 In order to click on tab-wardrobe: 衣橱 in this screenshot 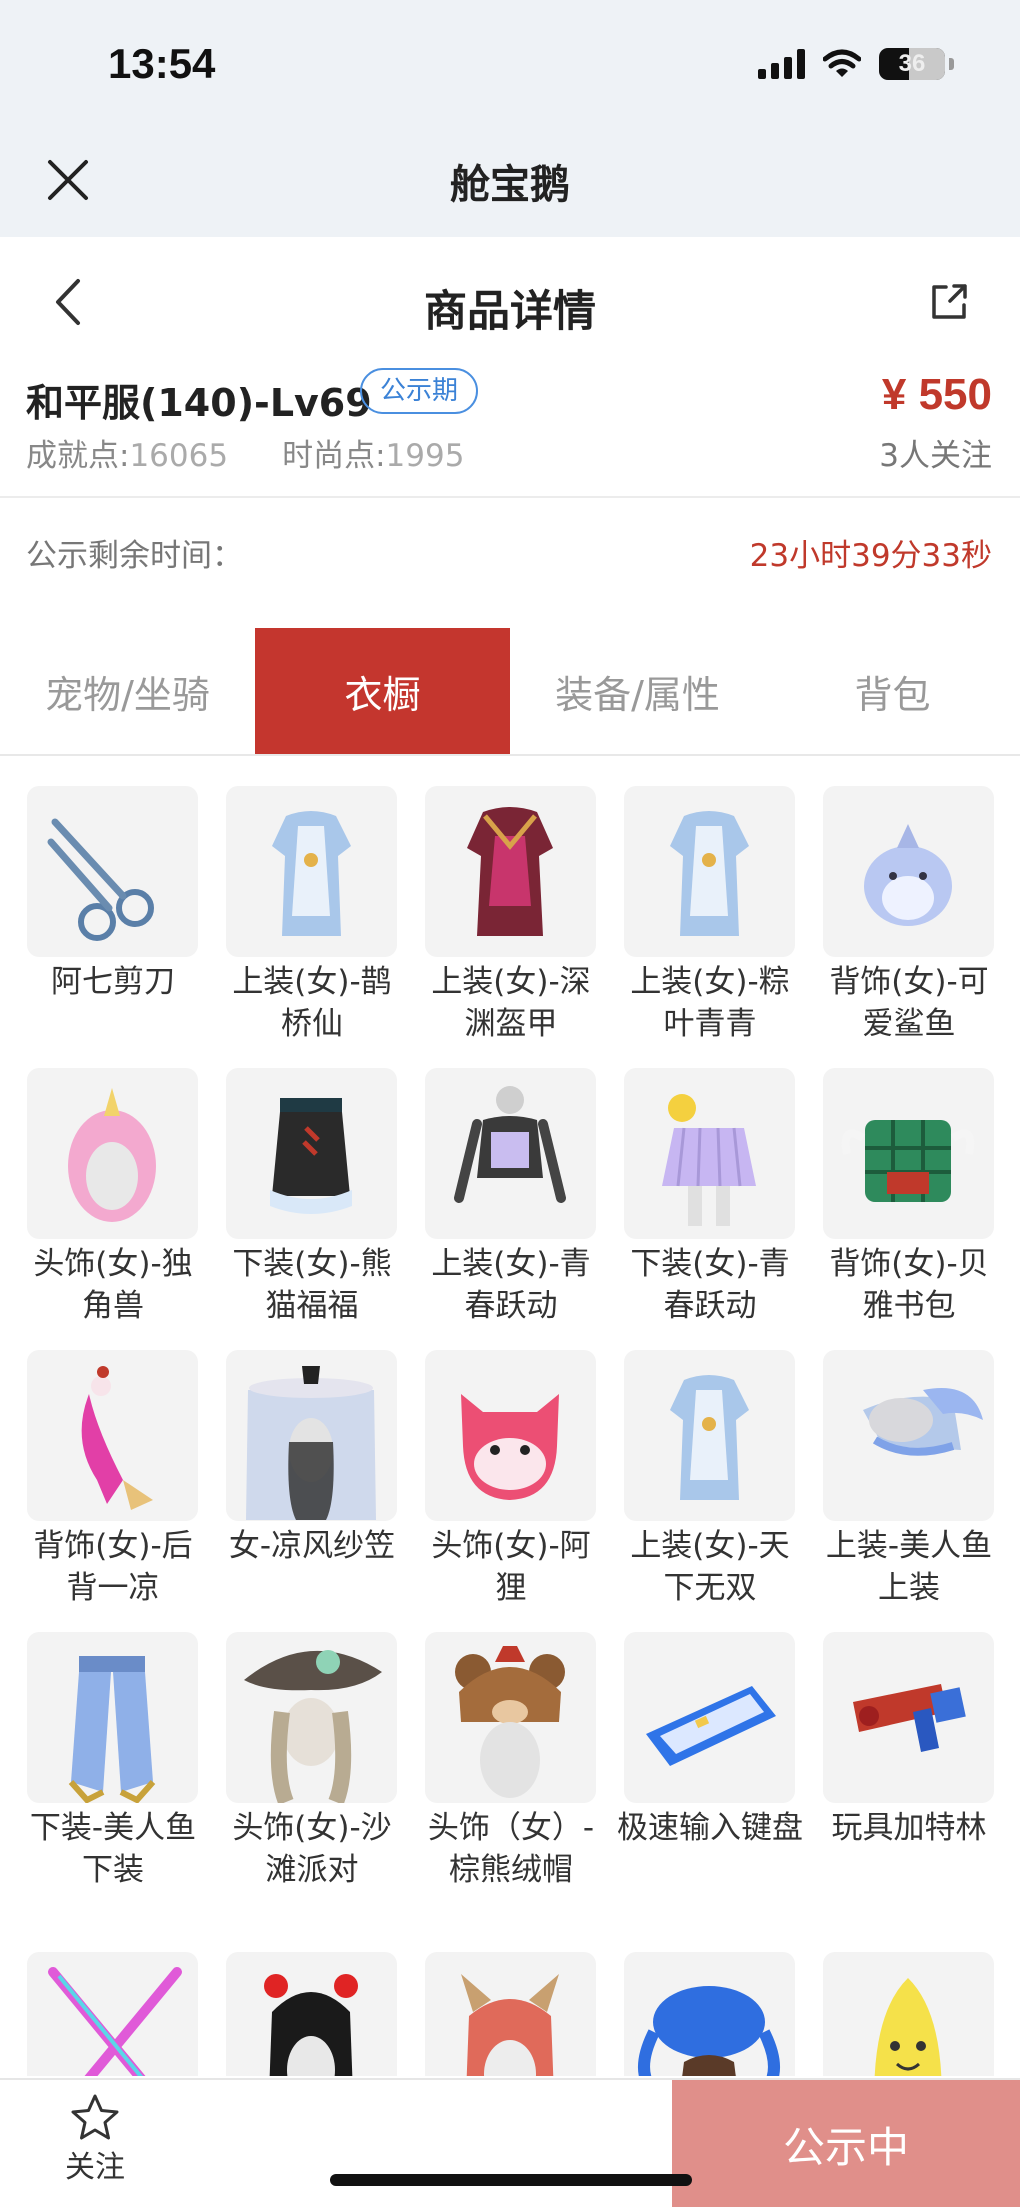, I will do `click(382, 691)`.